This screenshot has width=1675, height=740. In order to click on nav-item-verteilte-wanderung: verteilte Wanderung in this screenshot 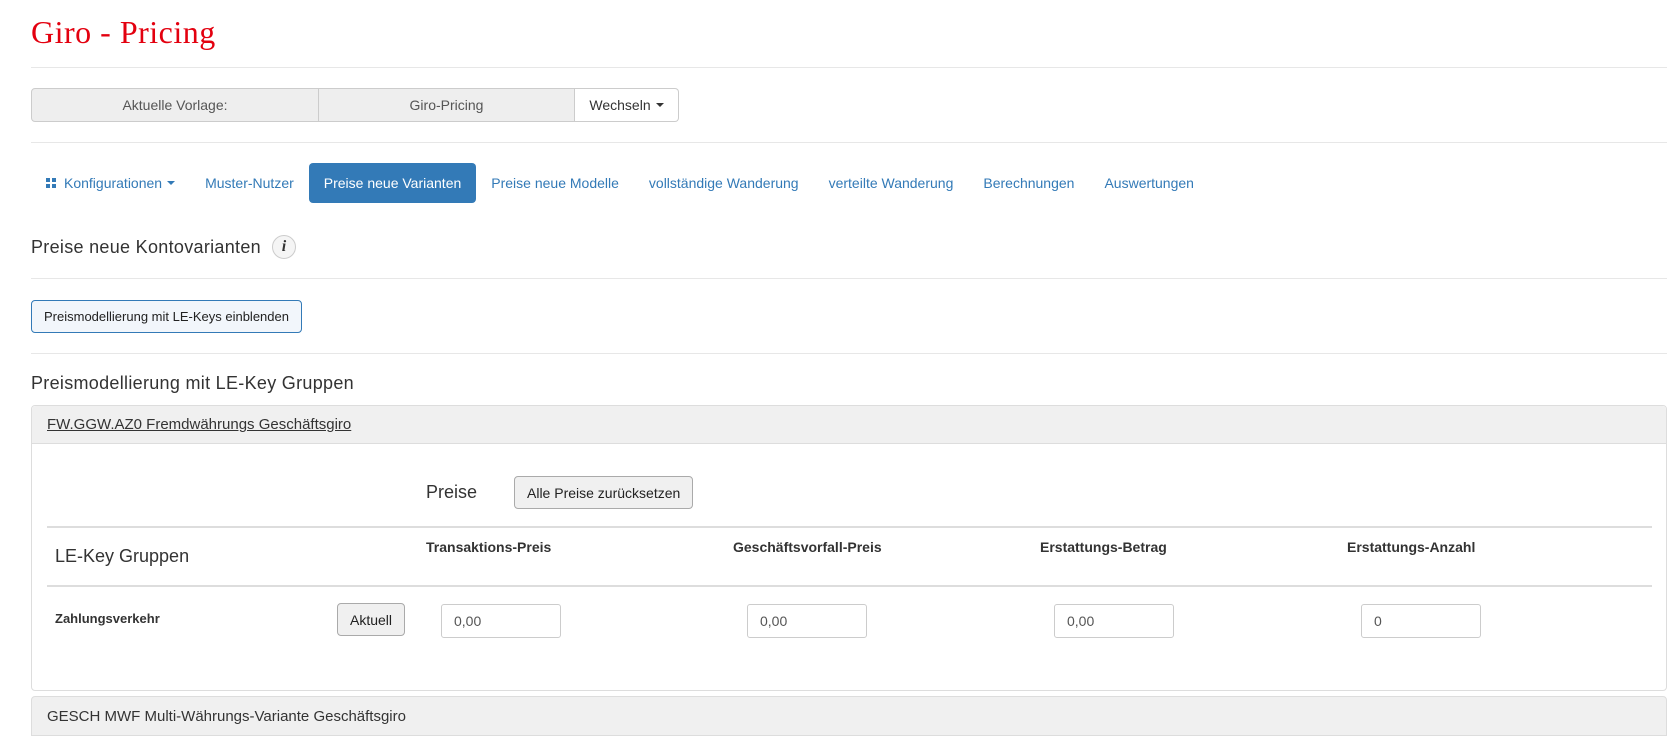, I will do `click(891, 183)`.